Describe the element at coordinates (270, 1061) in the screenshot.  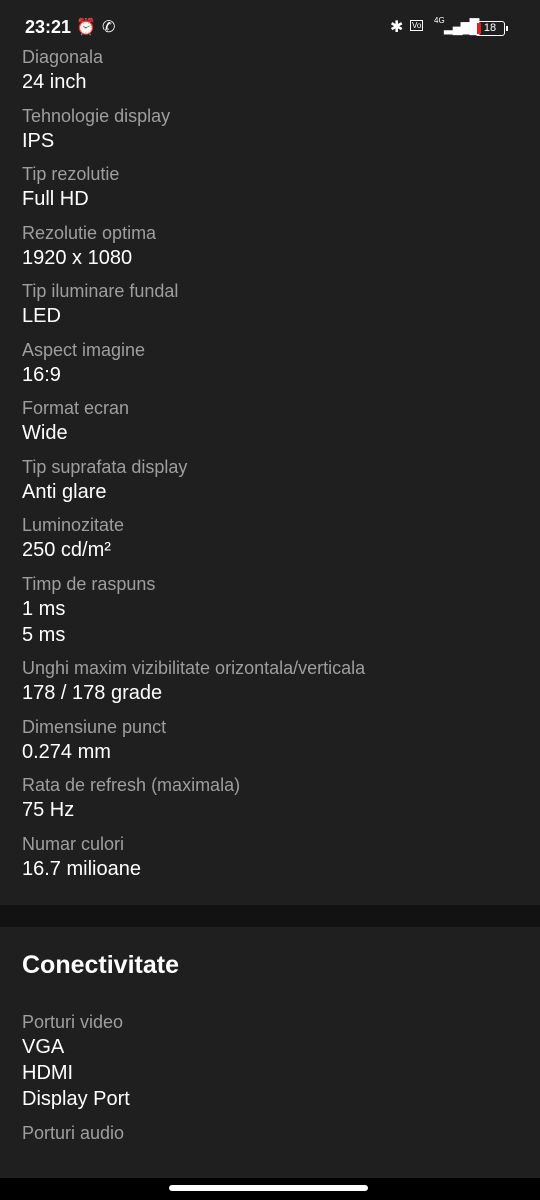
I see `spec-item: Porturi video VGA HDMI Display Port` at that location.